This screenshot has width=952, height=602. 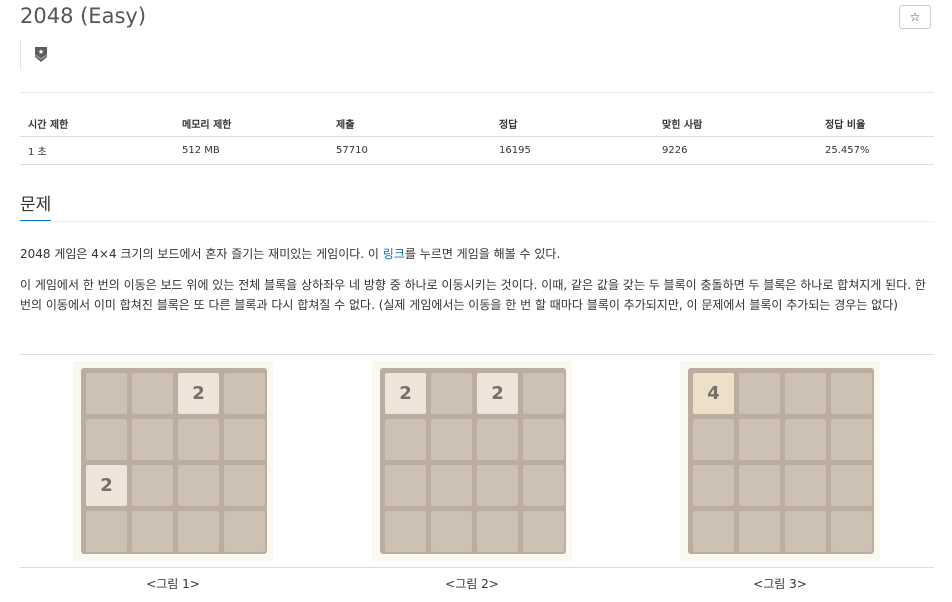 I want to click on figure-1: 22, so click(x=173, y=461).